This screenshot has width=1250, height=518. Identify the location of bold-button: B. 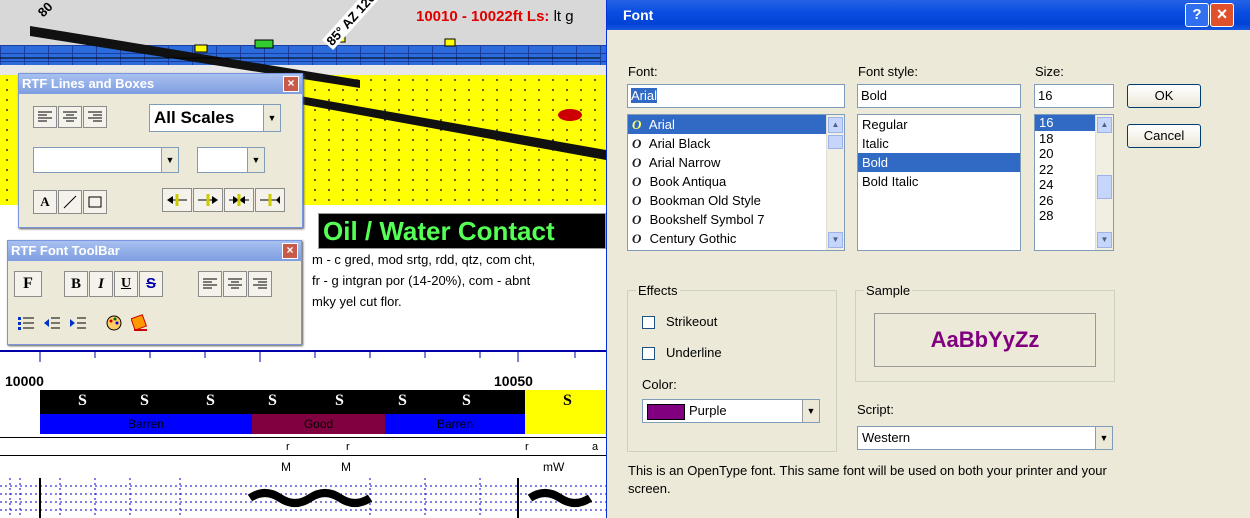
(76, 284).